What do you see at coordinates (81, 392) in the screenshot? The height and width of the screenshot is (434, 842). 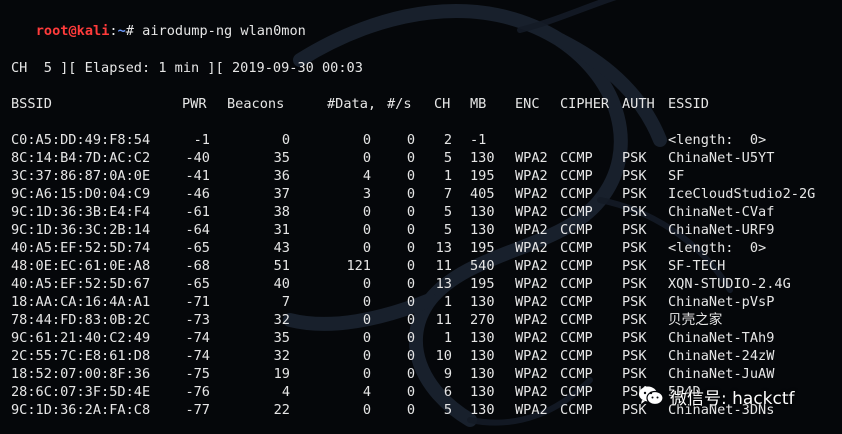 I see `cell-bssid: 28:6C:07:3F:5D:4E` at bounding box center [81, 392].